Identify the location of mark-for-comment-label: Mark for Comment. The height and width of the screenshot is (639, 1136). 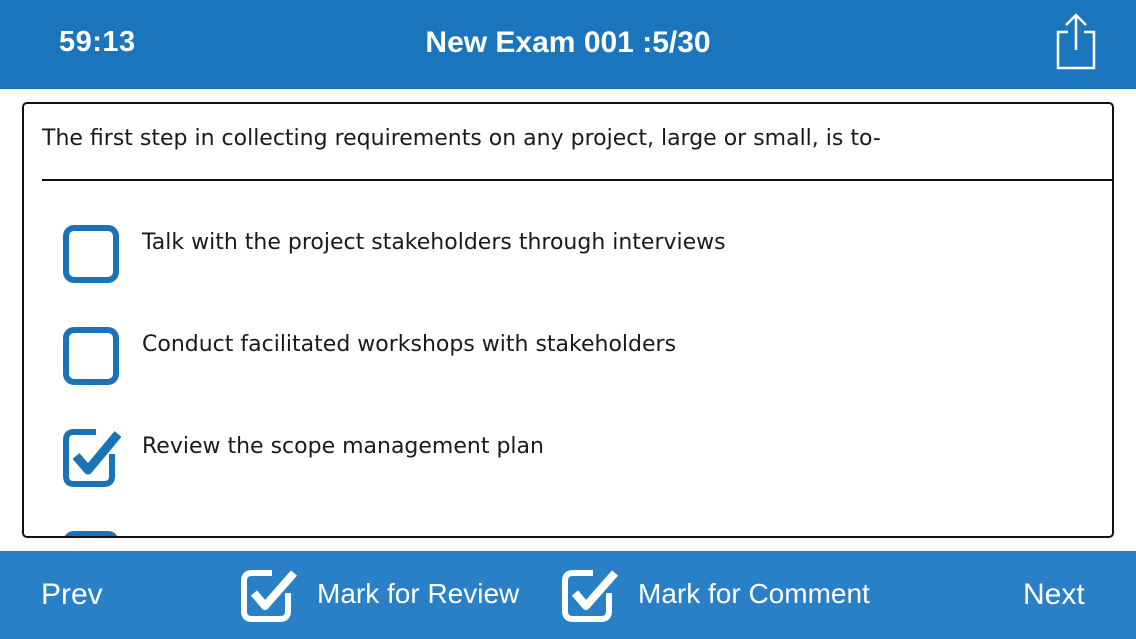
(754, 593).